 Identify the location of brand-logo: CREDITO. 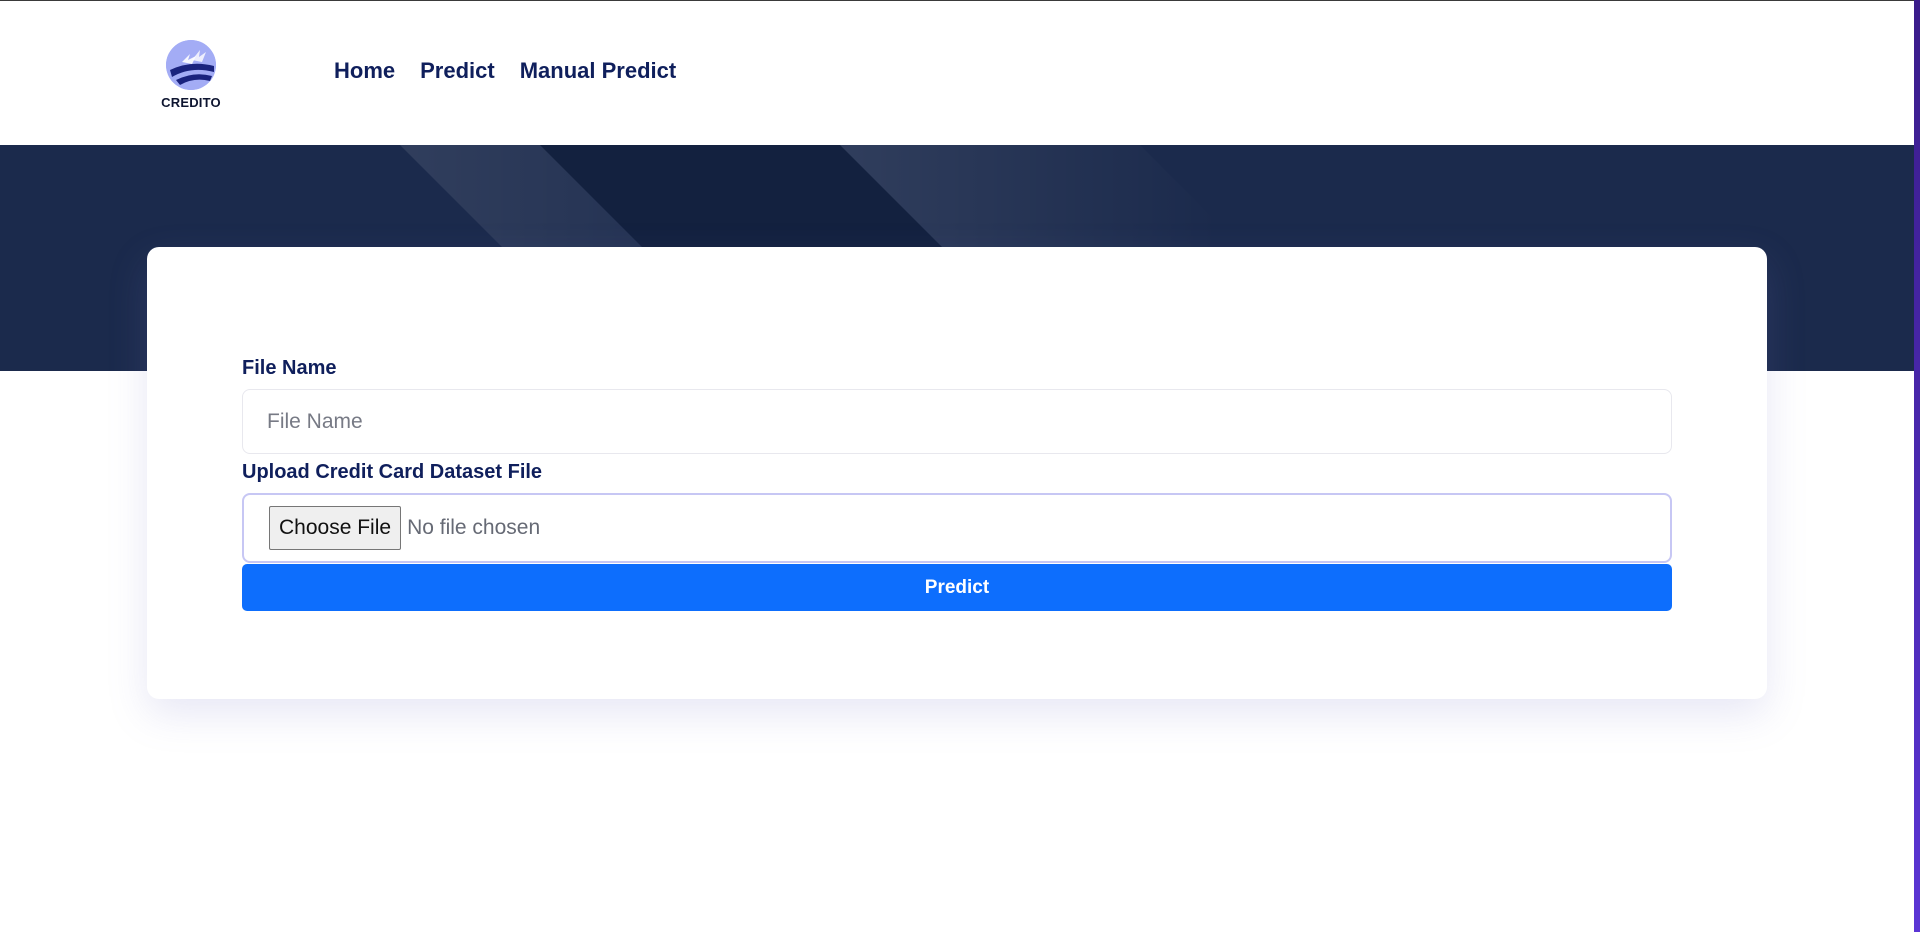
(191, 76).